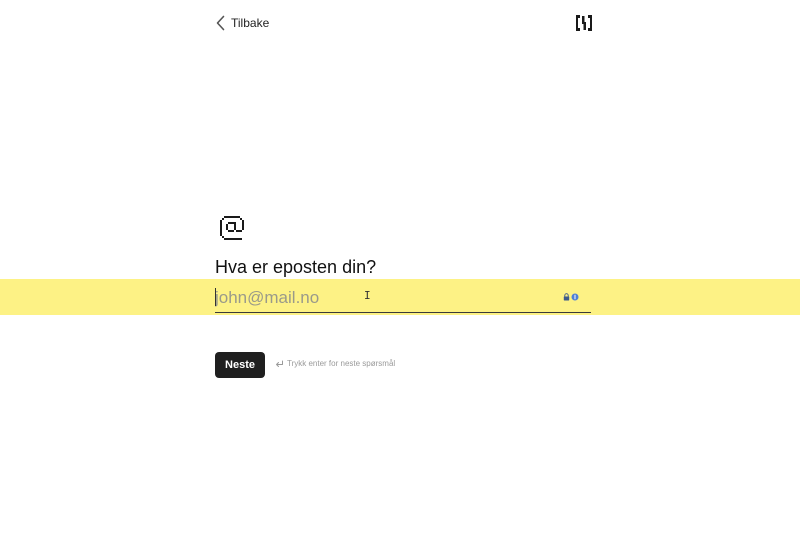  Describe the element at coordinates (367, 295) in the screenshot. I see `text-cursor-icon: I` at that location.